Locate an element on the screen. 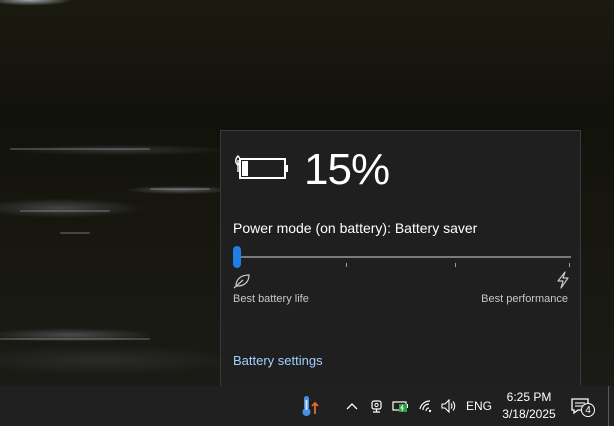 The image size is (614, 426). battery-percent: 15% is located at coordinates (347, 169).